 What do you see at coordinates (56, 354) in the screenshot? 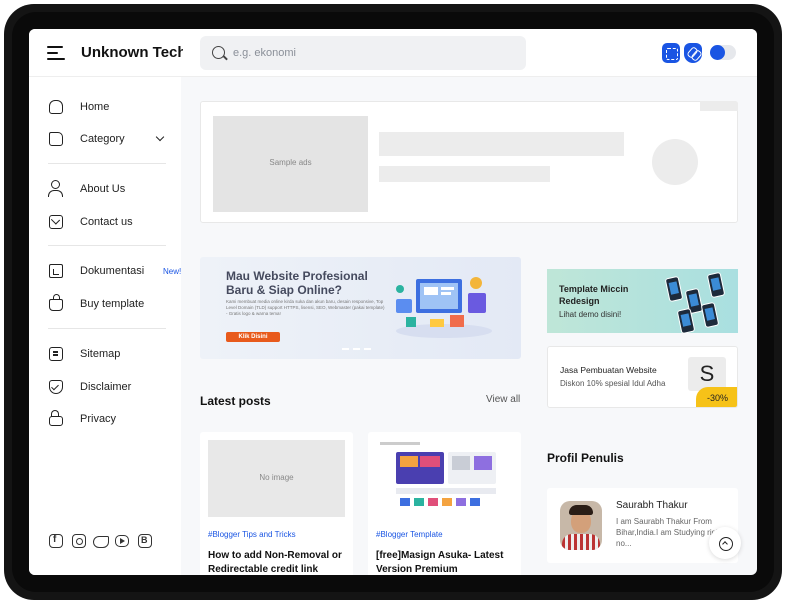
I see `sitemap-icon` at bounding box center [56, 354].